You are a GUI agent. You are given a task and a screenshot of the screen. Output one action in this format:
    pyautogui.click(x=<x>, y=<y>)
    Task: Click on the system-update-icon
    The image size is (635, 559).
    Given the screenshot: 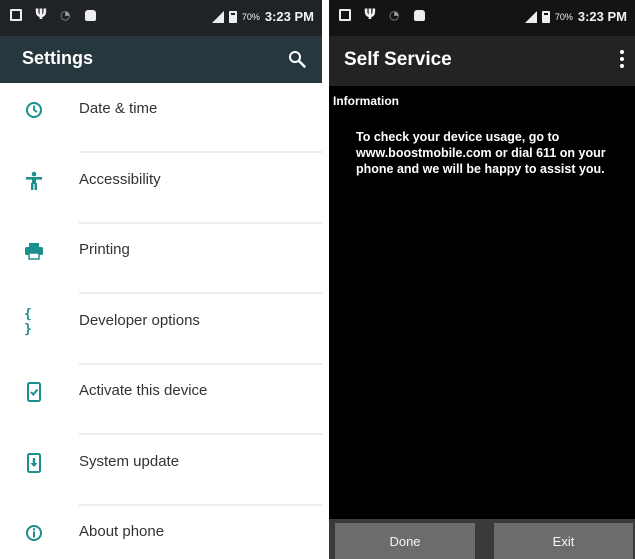 What is the action you would take?
    pyautogui.click(x=34, y=463)
    